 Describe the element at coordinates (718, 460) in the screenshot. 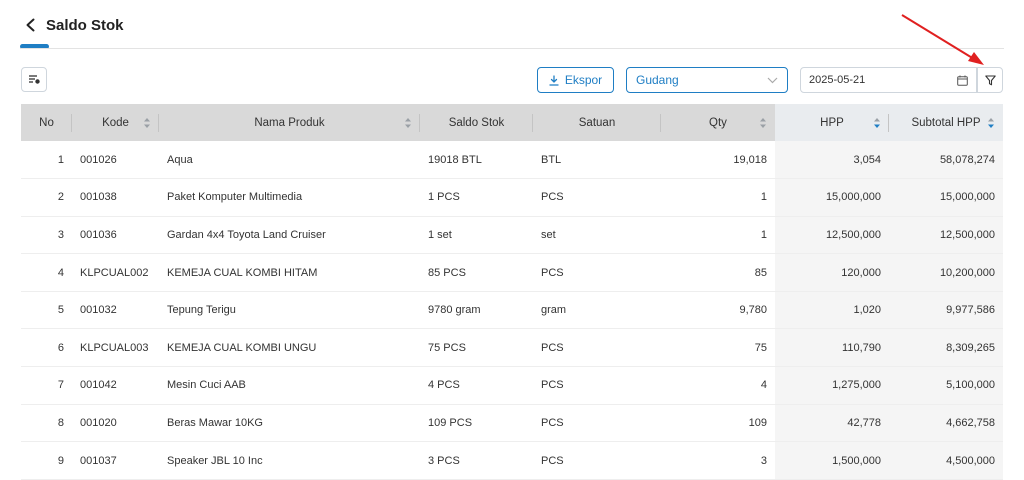

I see `cell-qty: 3` at that location.